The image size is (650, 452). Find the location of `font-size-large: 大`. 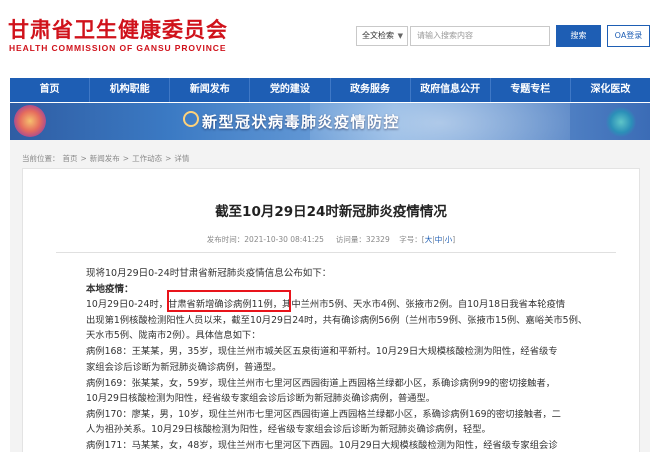

font-size-large: 大 is located at coordinates (429, 239).